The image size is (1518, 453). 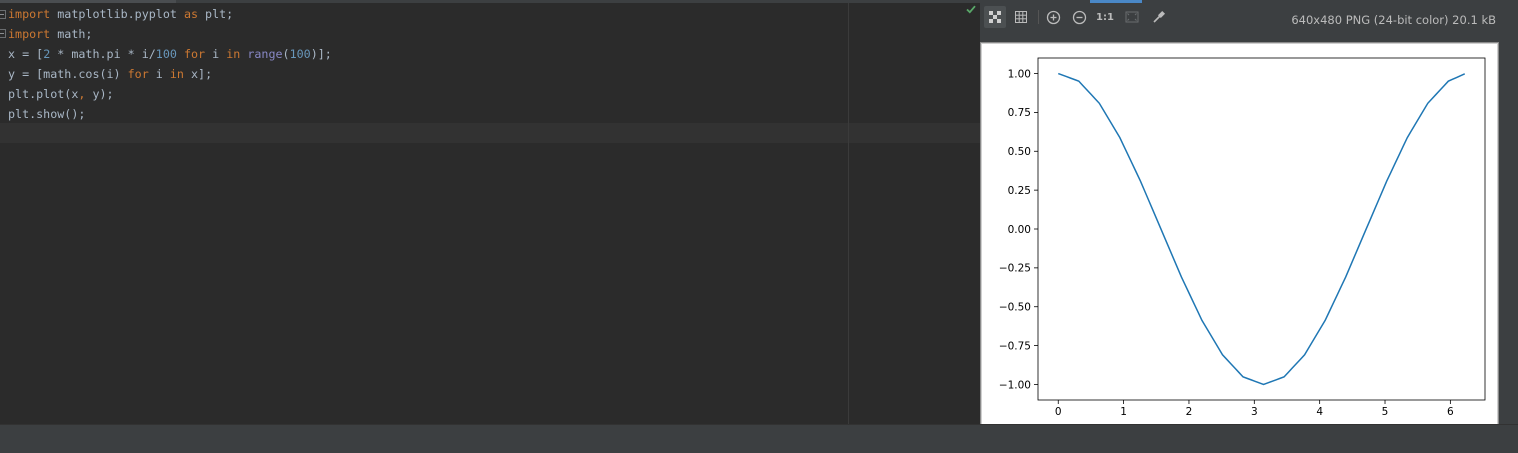 I want to click on y-tick-label: 0.50, so click(x=1019, y=152).